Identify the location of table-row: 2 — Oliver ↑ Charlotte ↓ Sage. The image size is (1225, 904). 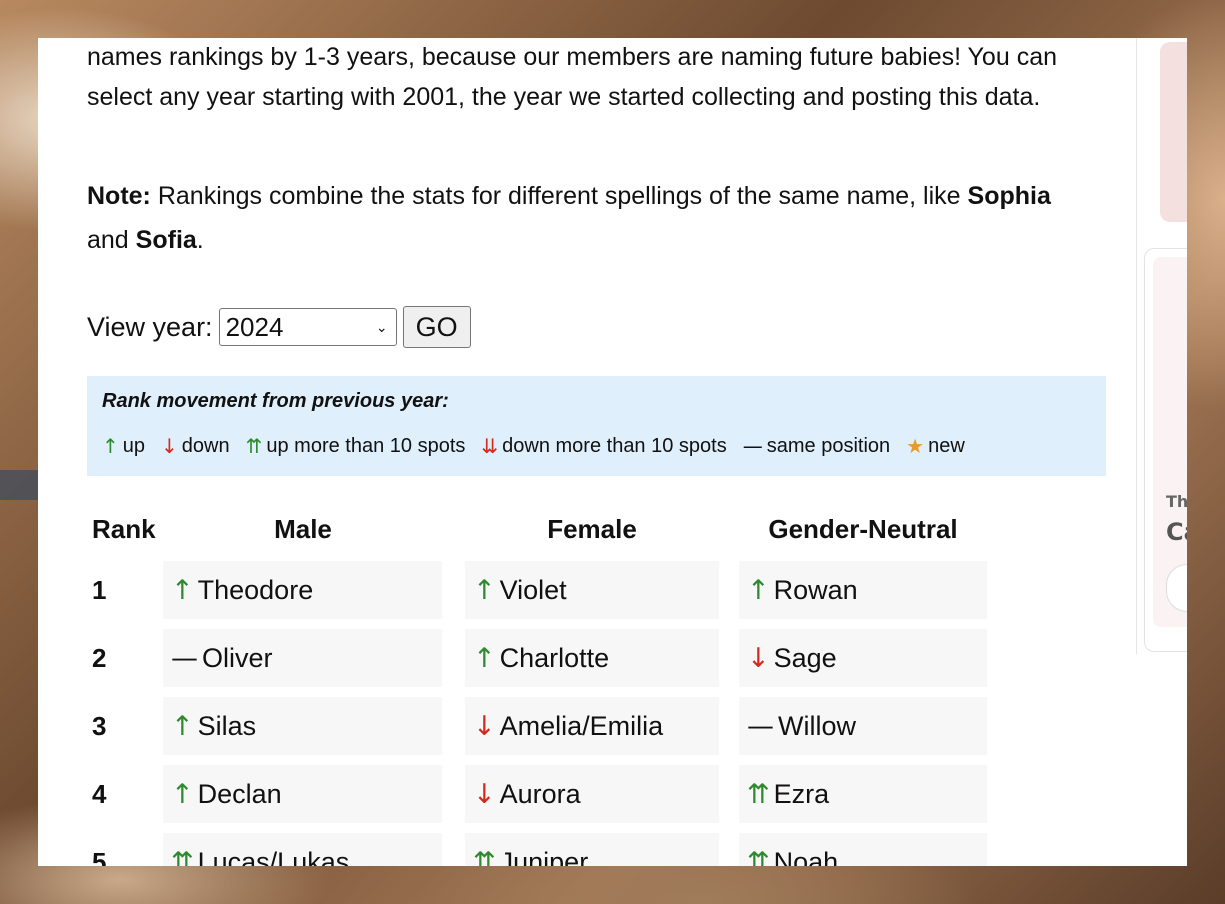
(587, 658).